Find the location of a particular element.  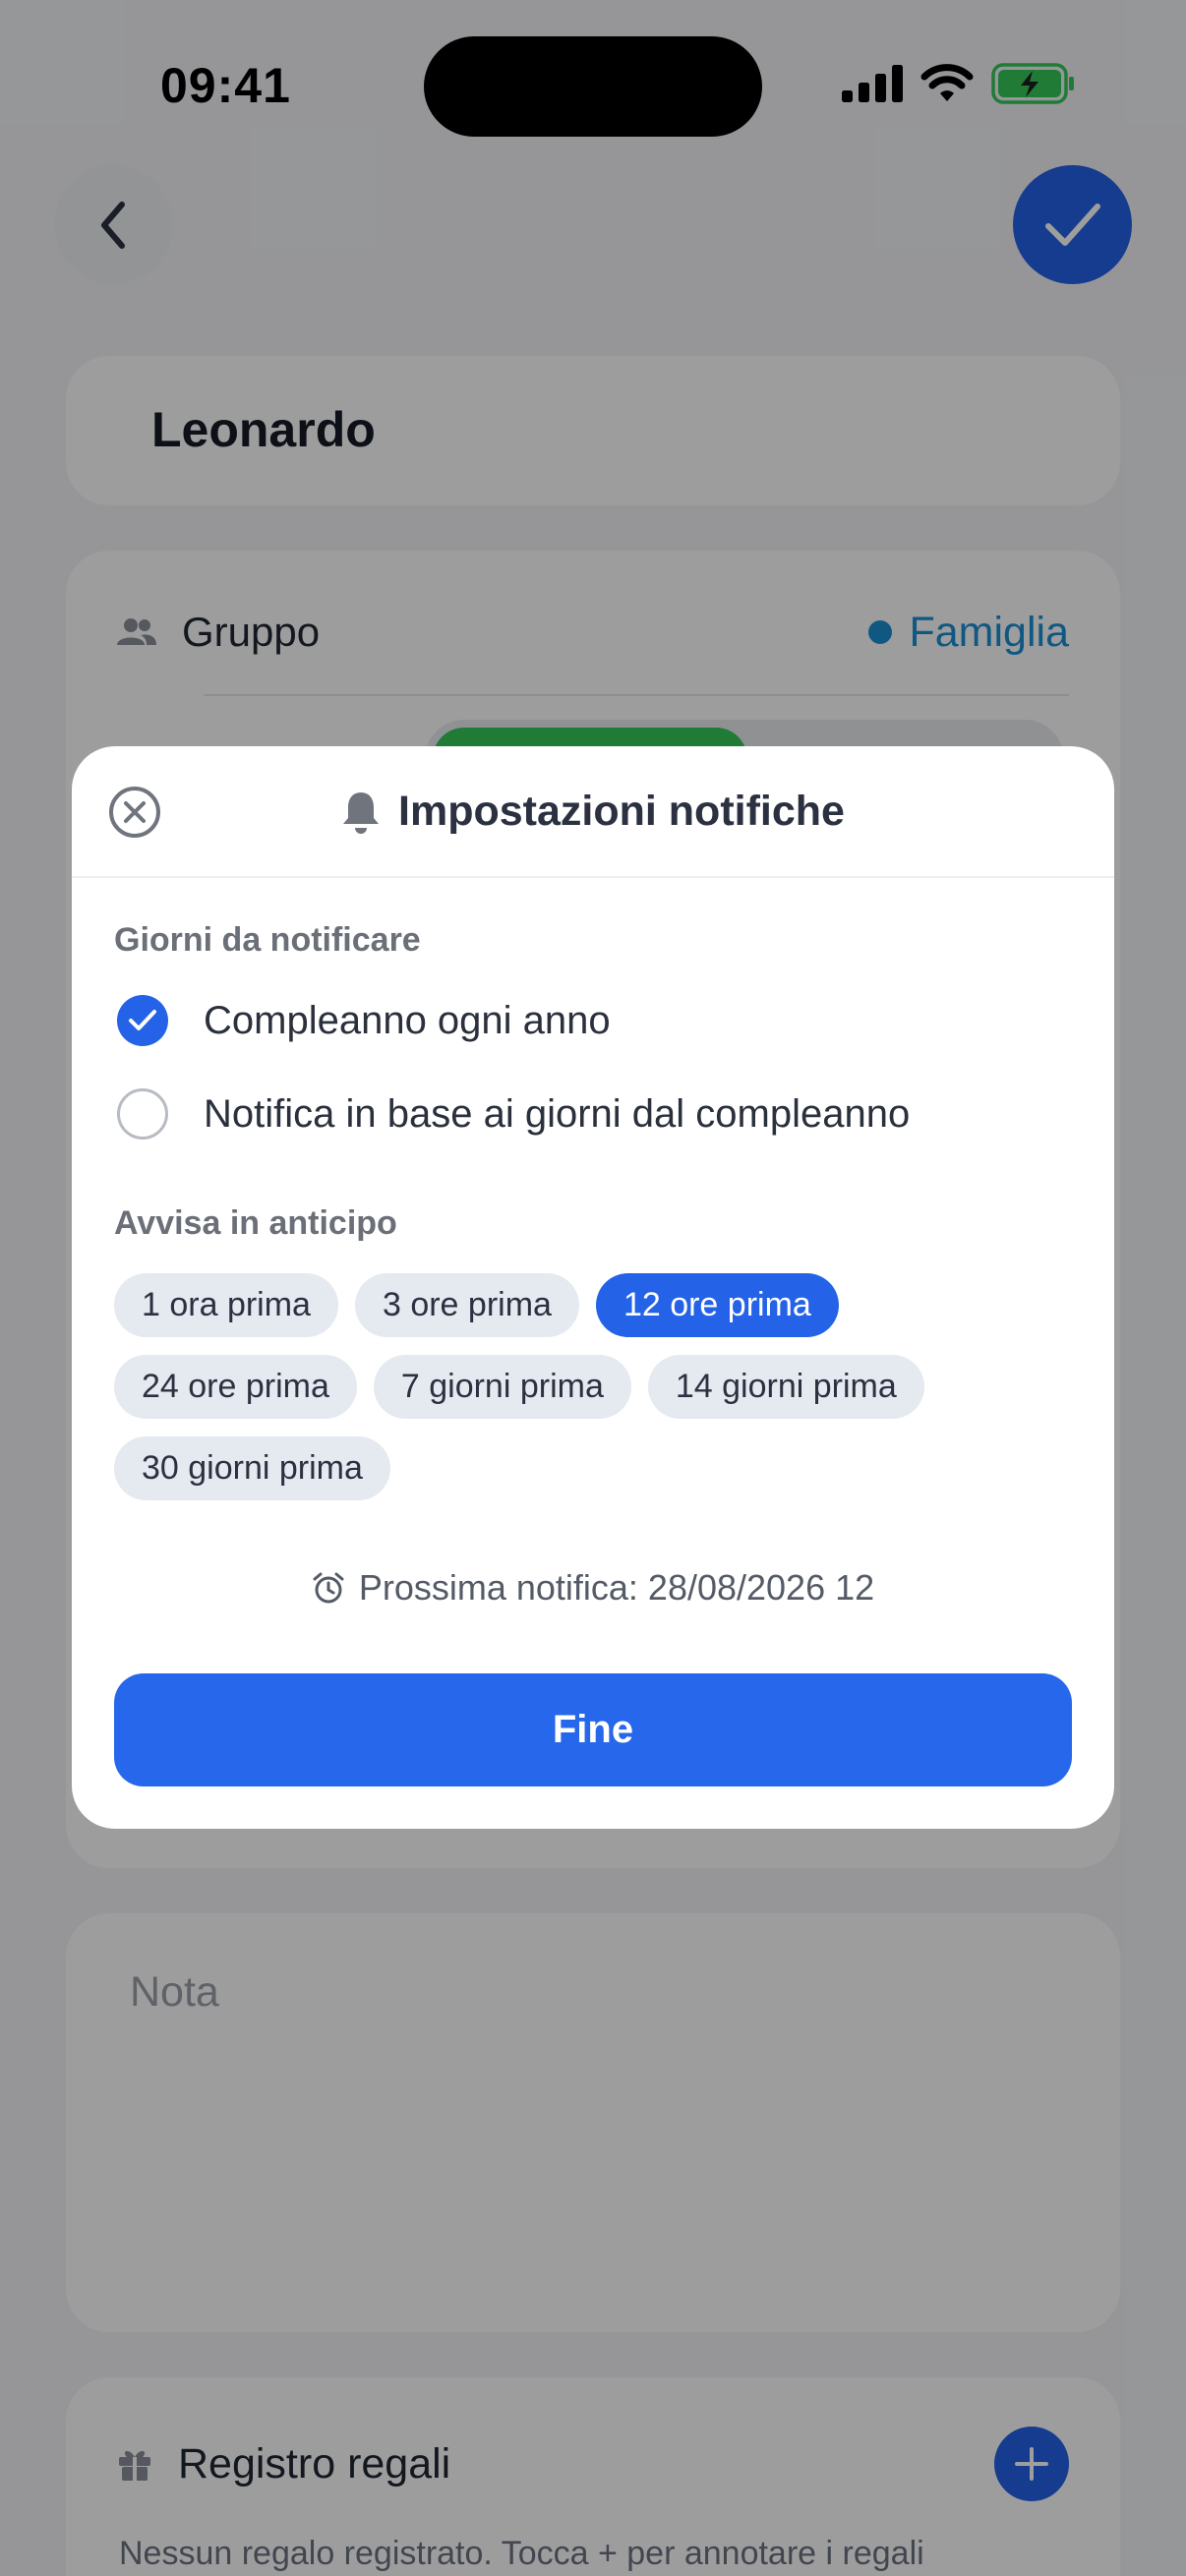

days-section-label: Giorni da notificare is located at coordinates (267, 940).